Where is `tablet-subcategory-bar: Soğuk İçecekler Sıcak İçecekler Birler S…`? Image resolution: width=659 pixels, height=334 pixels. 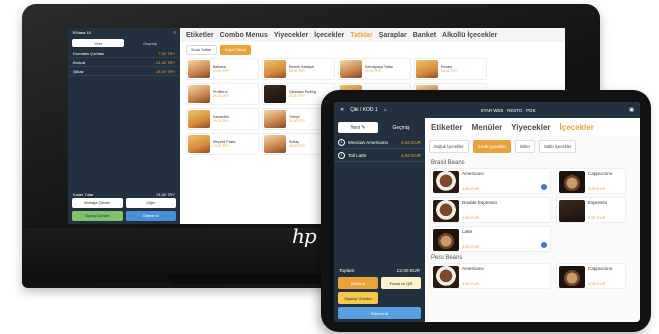 tablet-subcategory-bar: Soğuk İçecekler Sıcak İçecekler Birler S… is located at coordinates (532, 146).